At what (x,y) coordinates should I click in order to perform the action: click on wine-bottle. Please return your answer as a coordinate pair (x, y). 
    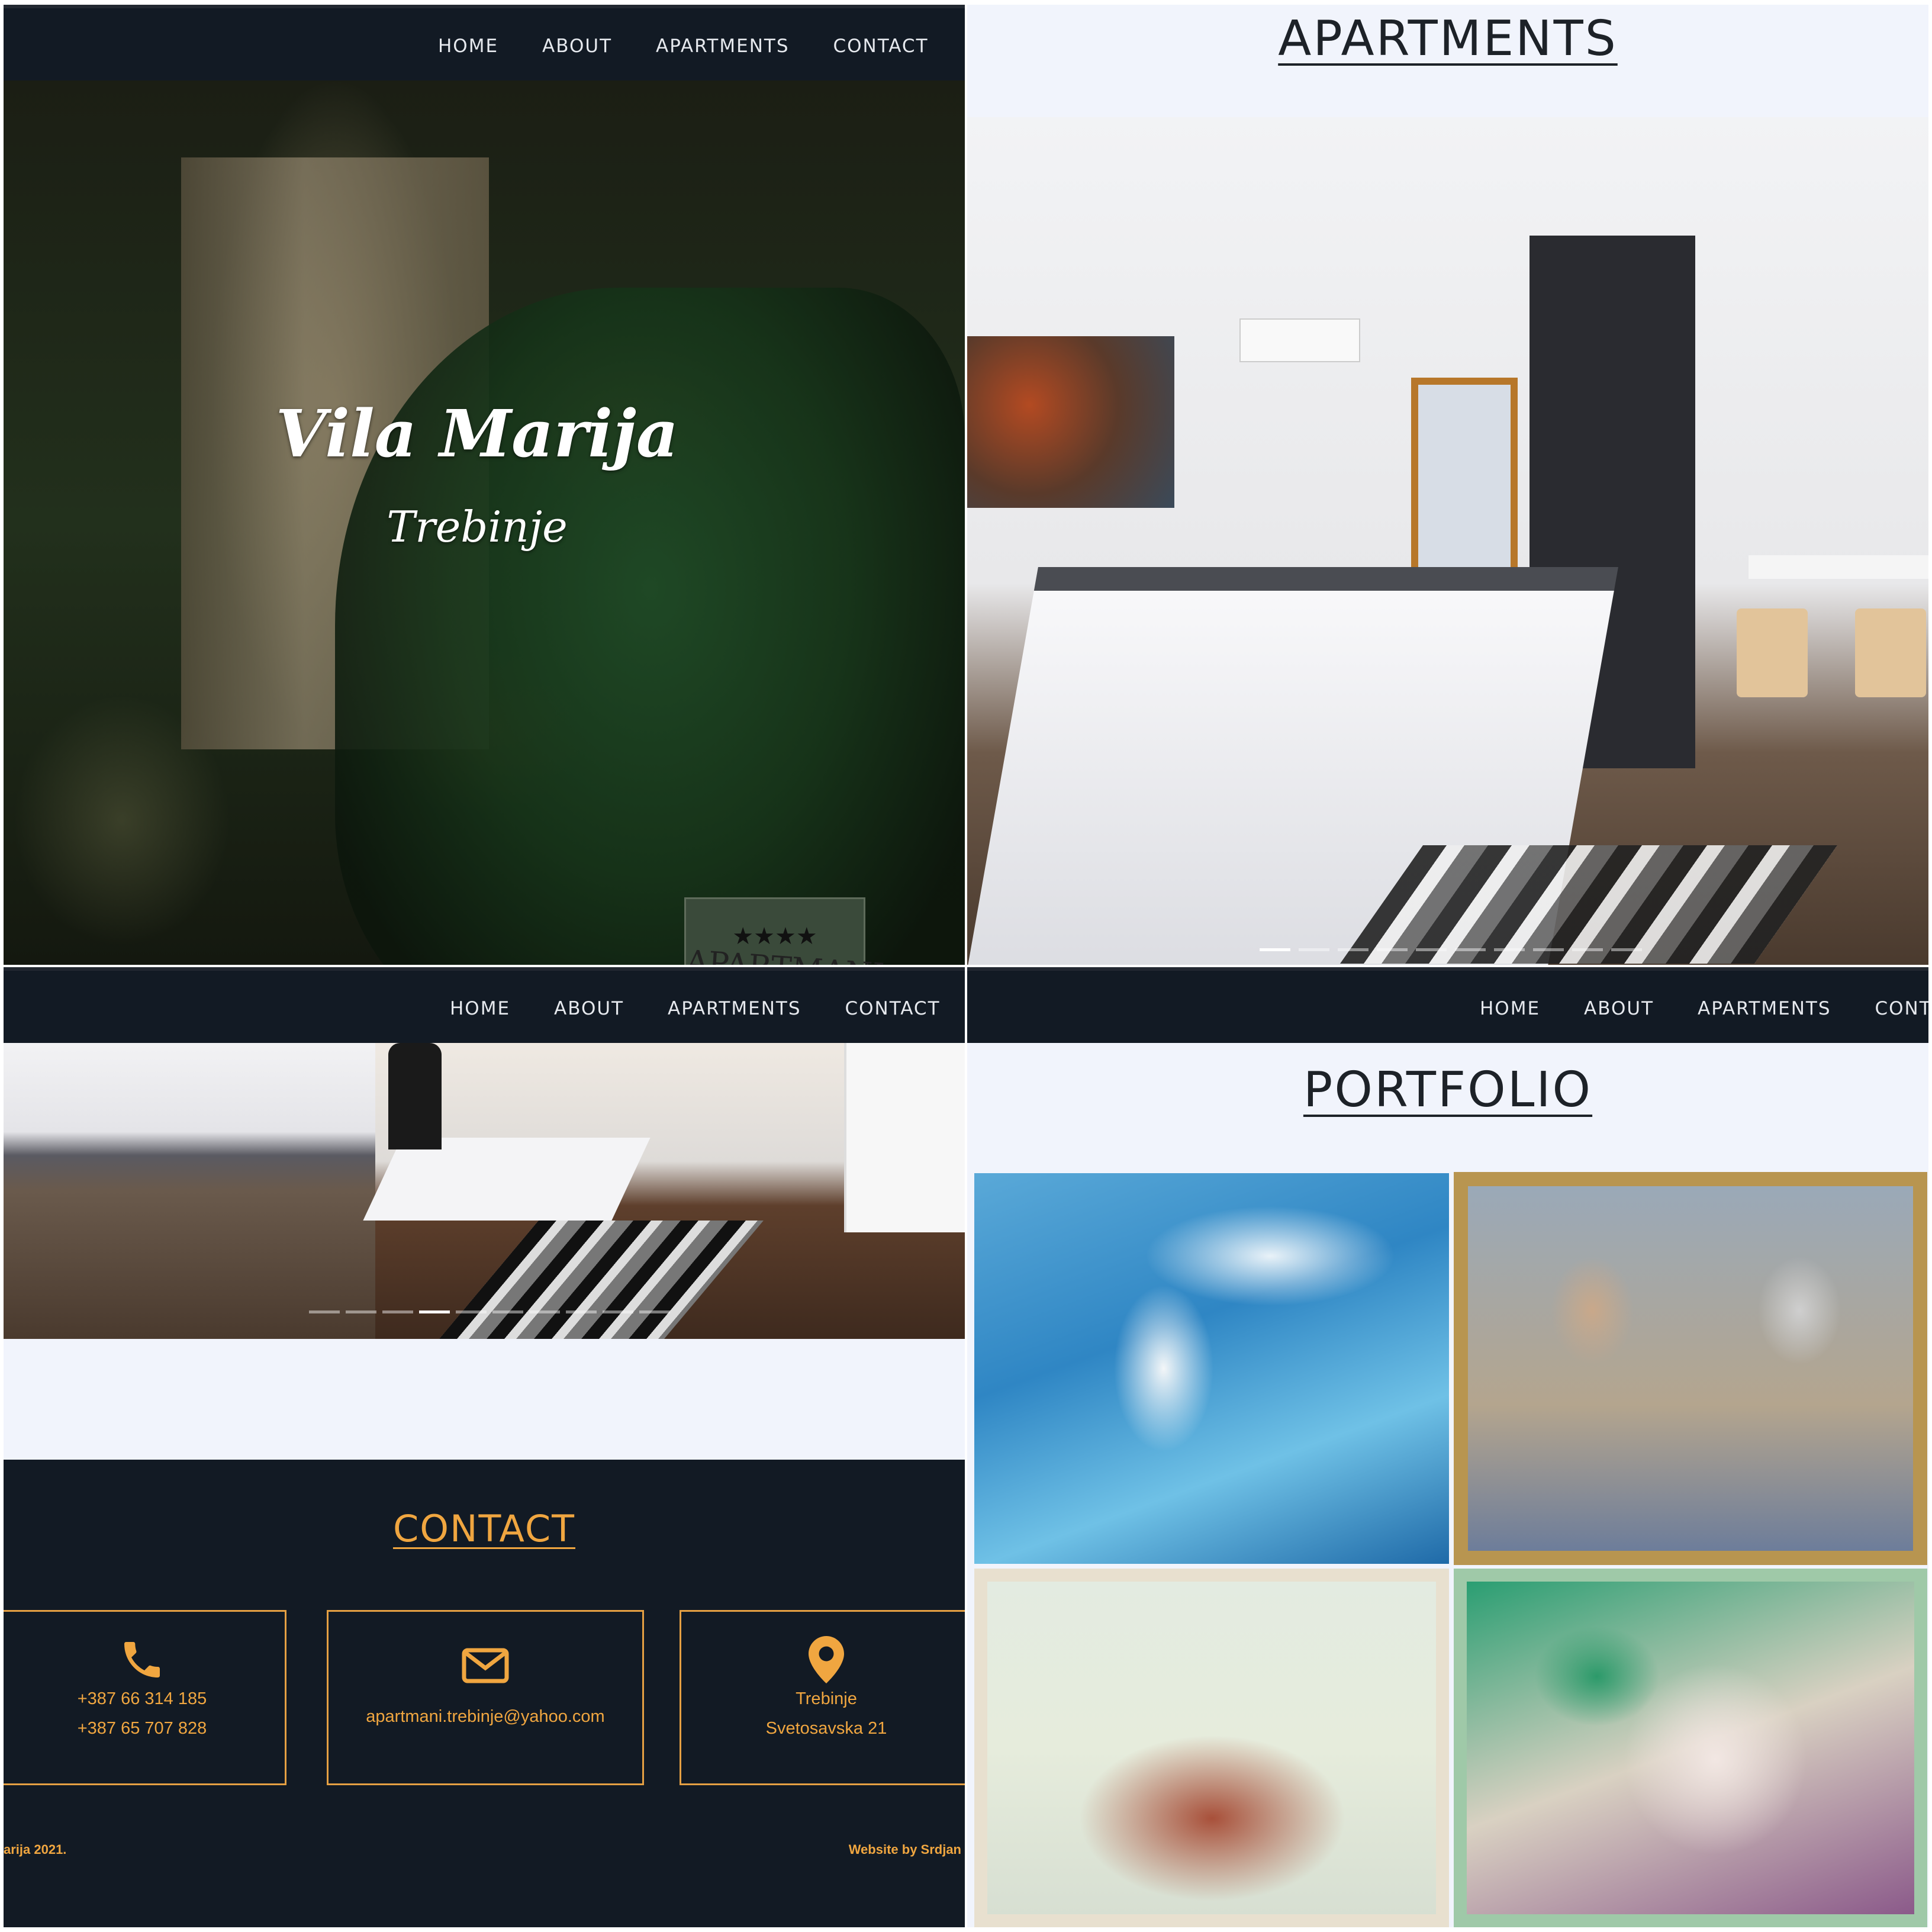
    Looking at the image, I should click on (415, 1096).